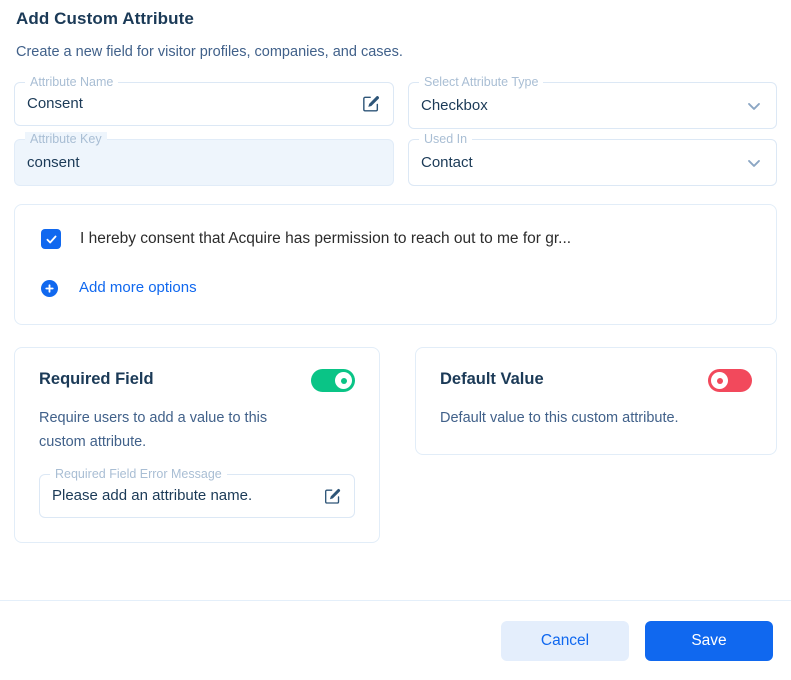 The width and height of the screenshot is (791, 680). I want to click on default-value-toggle, so click(730, 380).